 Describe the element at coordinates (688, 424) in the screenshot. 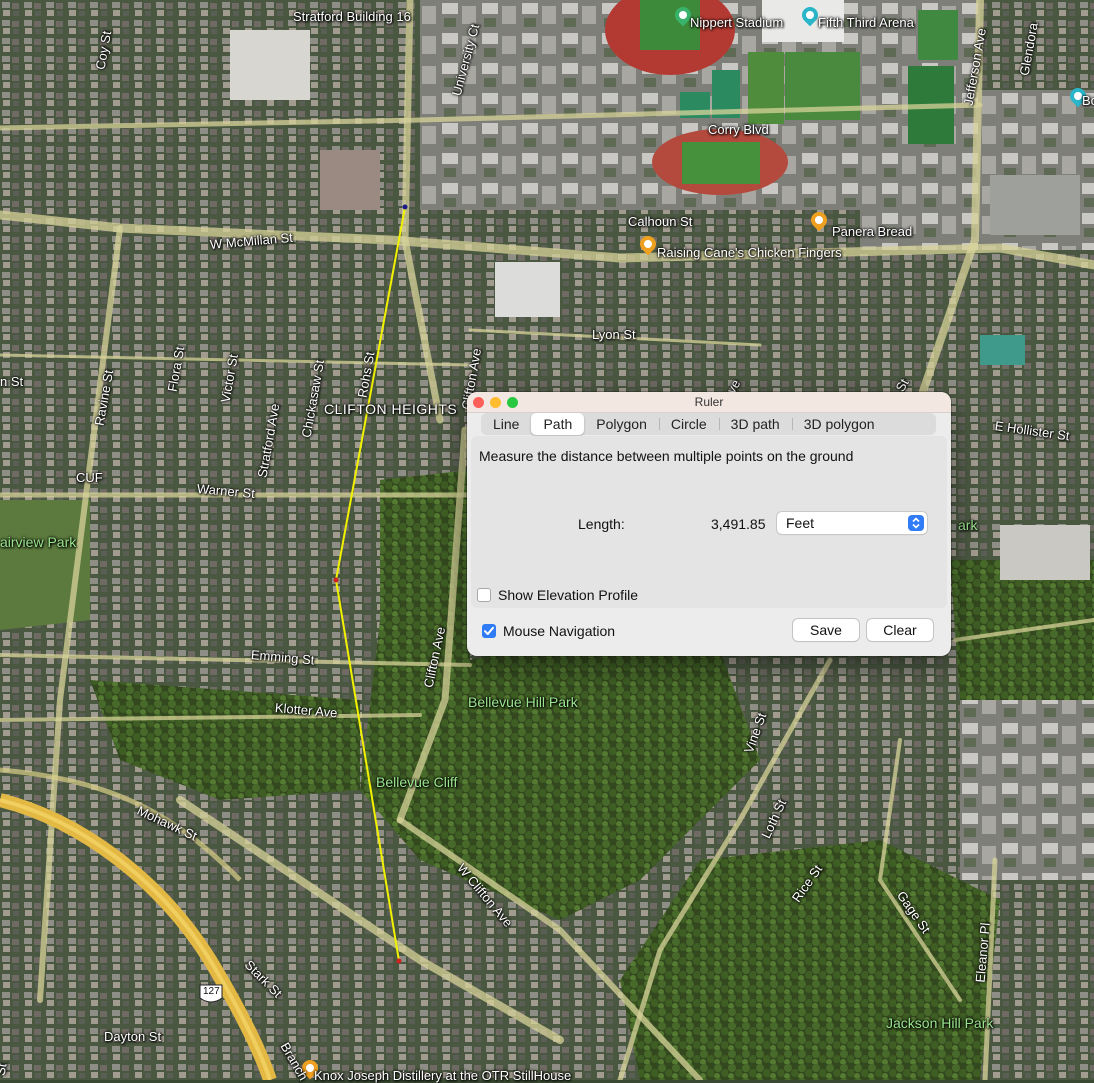

I see `tab-circle: Circle` at that location.